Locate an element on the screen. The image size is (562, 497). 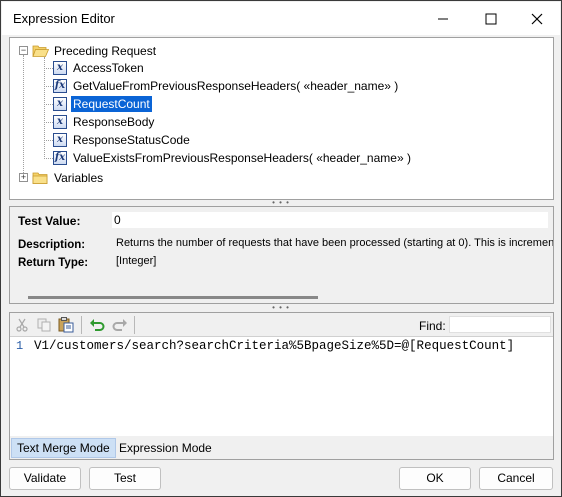
tree-item-responsestatuscode: ResponseStatusCode is located at coordinates (131, 140).